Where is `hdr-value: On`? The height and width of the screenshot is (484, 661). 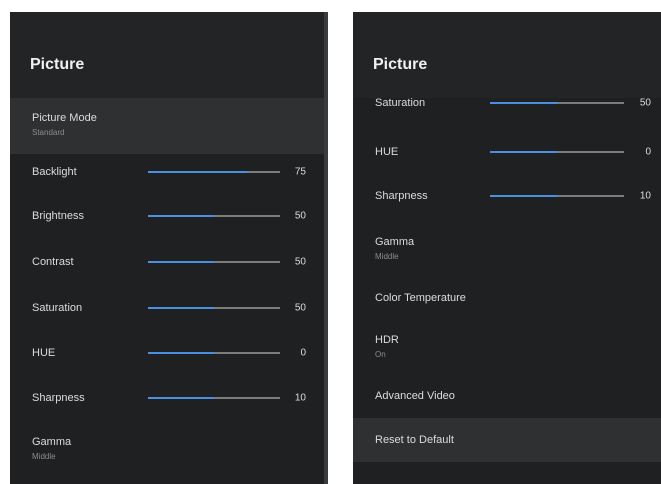 hdr-value: On is located at coordinates (380, 354).